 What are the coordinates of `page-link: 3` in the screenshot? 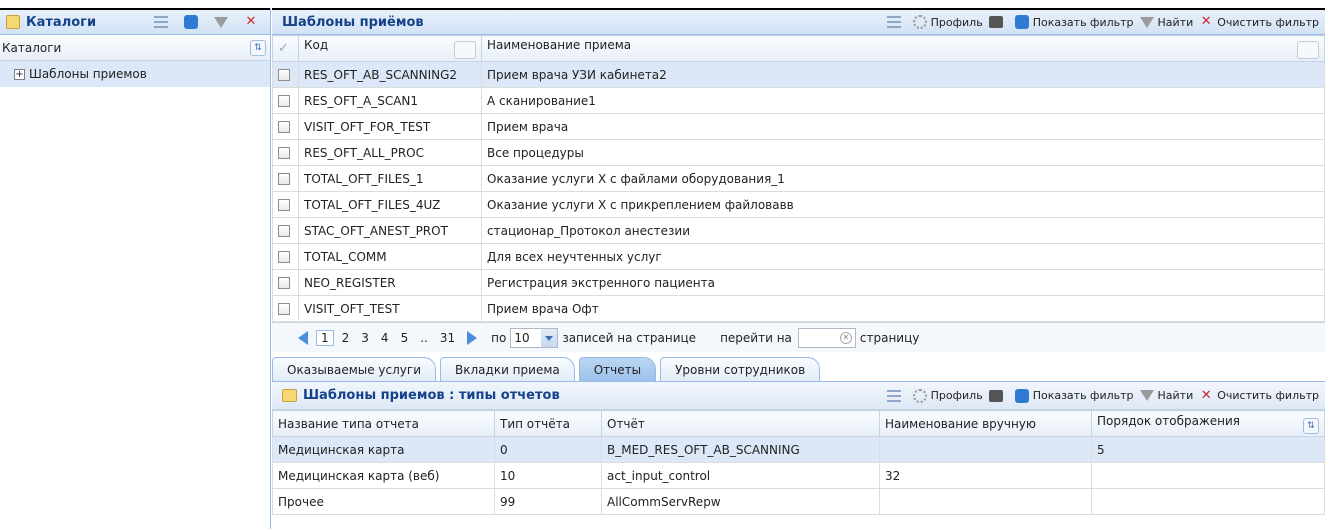 It's located at (365, 338).